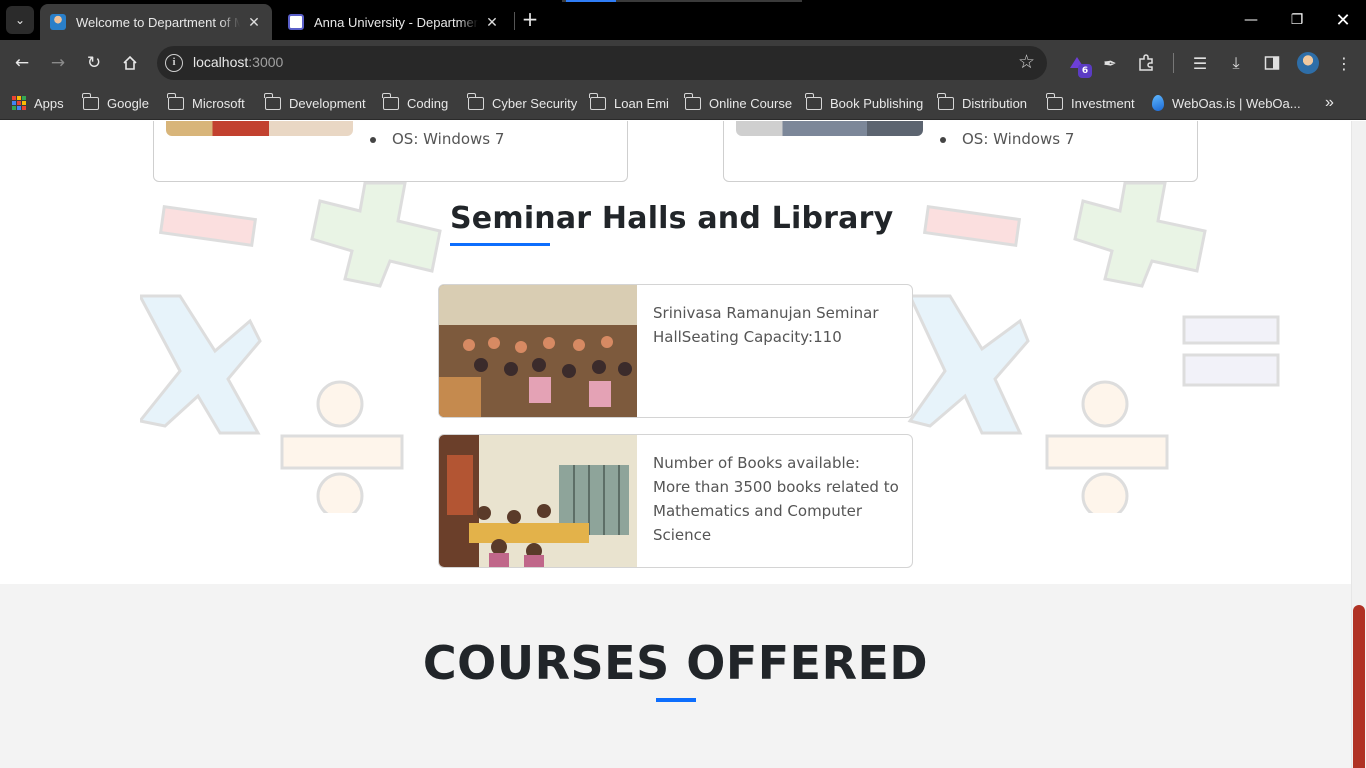 The width and height of the screenshot is (1366, 768). Describe the element at coordinates (1090, 102) in the screenshot. I see `bookmark-folder-investment: Investment` at that location.